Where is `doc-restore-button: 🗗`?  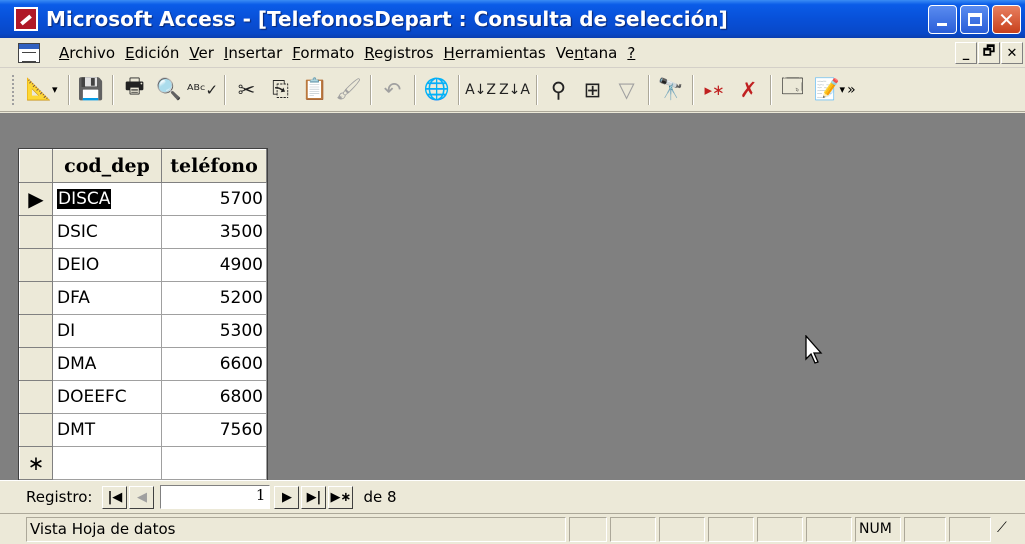 doc-restore-button: 🗗 is located at coordinates (989, 53).